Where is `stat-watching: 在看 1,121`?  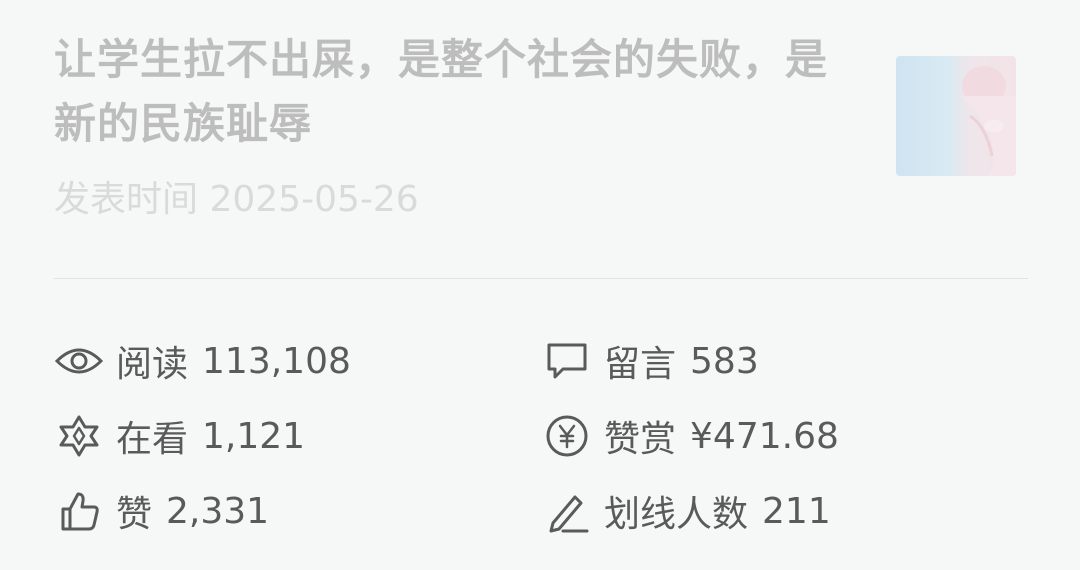
stat-watching: 在看 1,121 is located at coordinates (179, 436).